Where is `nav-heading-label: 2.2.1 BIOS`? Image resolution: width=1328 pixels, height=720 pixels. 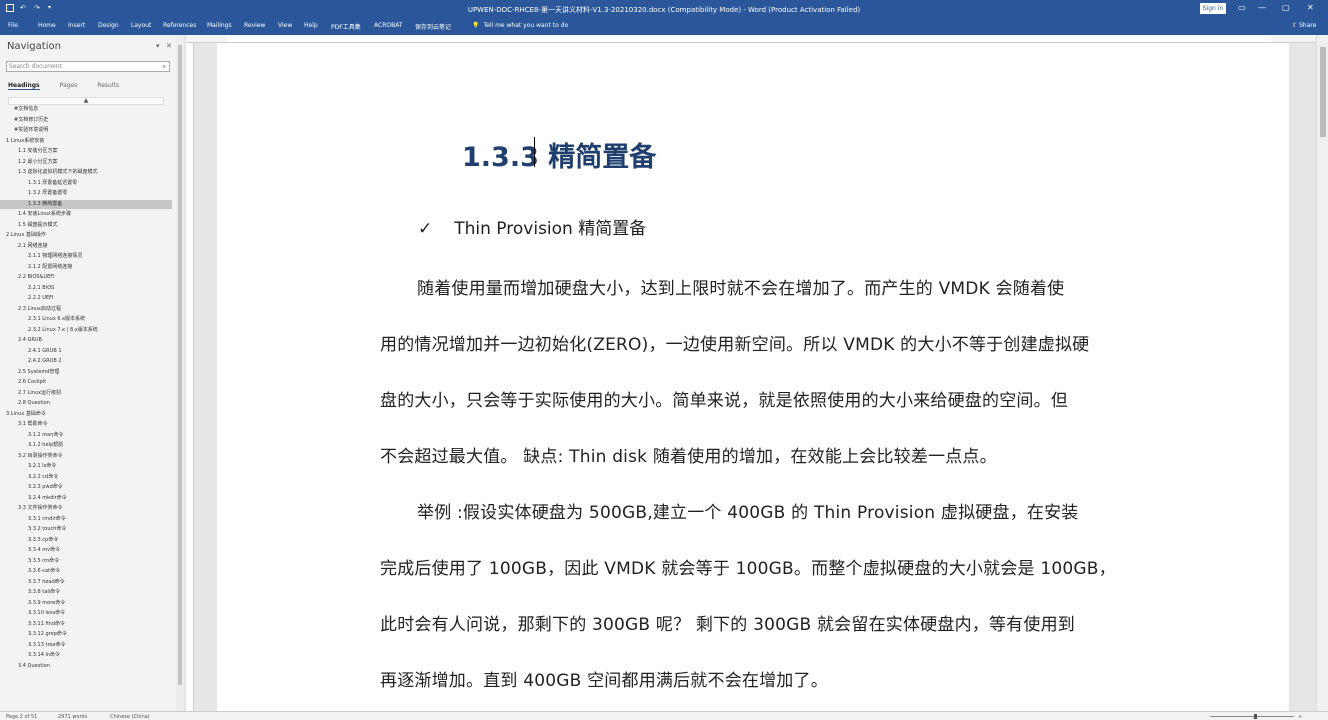
nav-heading-label: 2.2.1 BIOS is located at coordinates (41, 287).